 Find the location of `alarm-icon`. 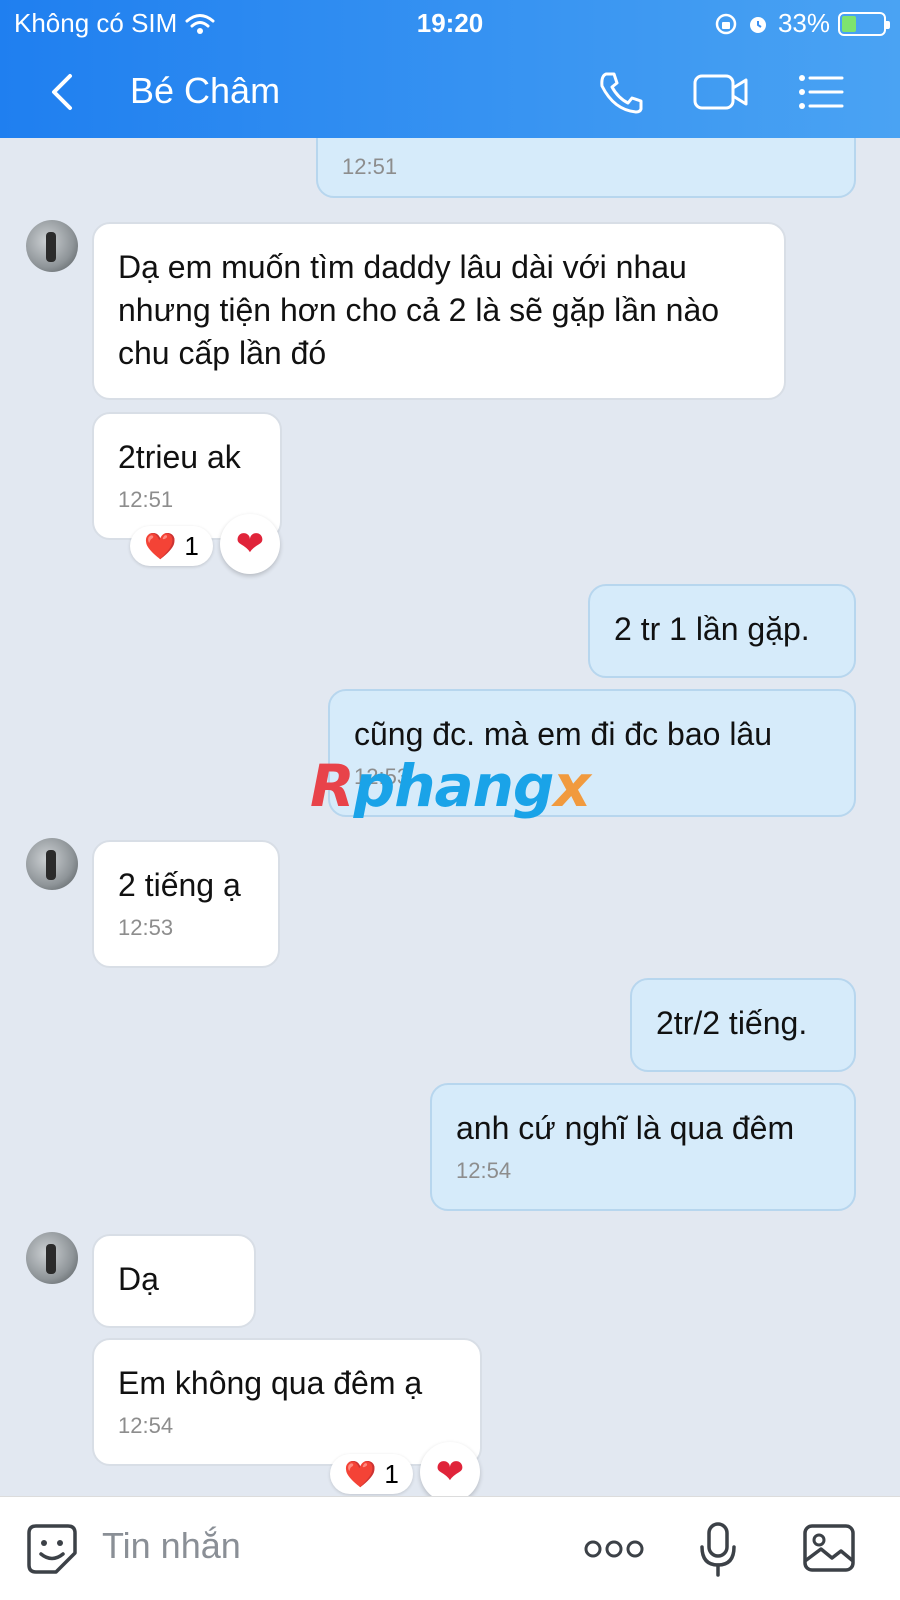

alarm-icon is located at coordinates (757, 24).